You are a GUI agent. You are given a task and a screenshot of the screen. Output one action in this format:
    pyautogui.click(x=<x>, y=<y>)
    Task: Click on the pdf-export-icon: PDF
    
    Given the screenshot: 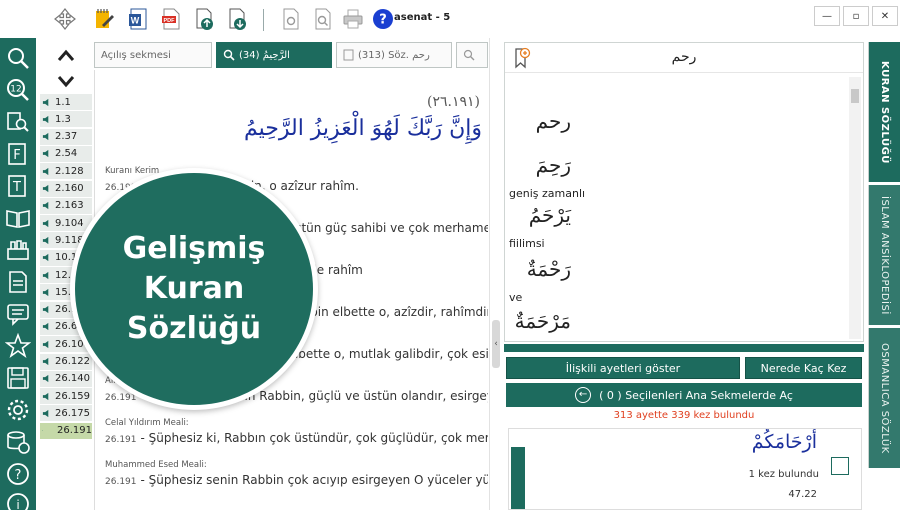 What is the action you would take?
    pyautogui.click(x=171, y=19)
    